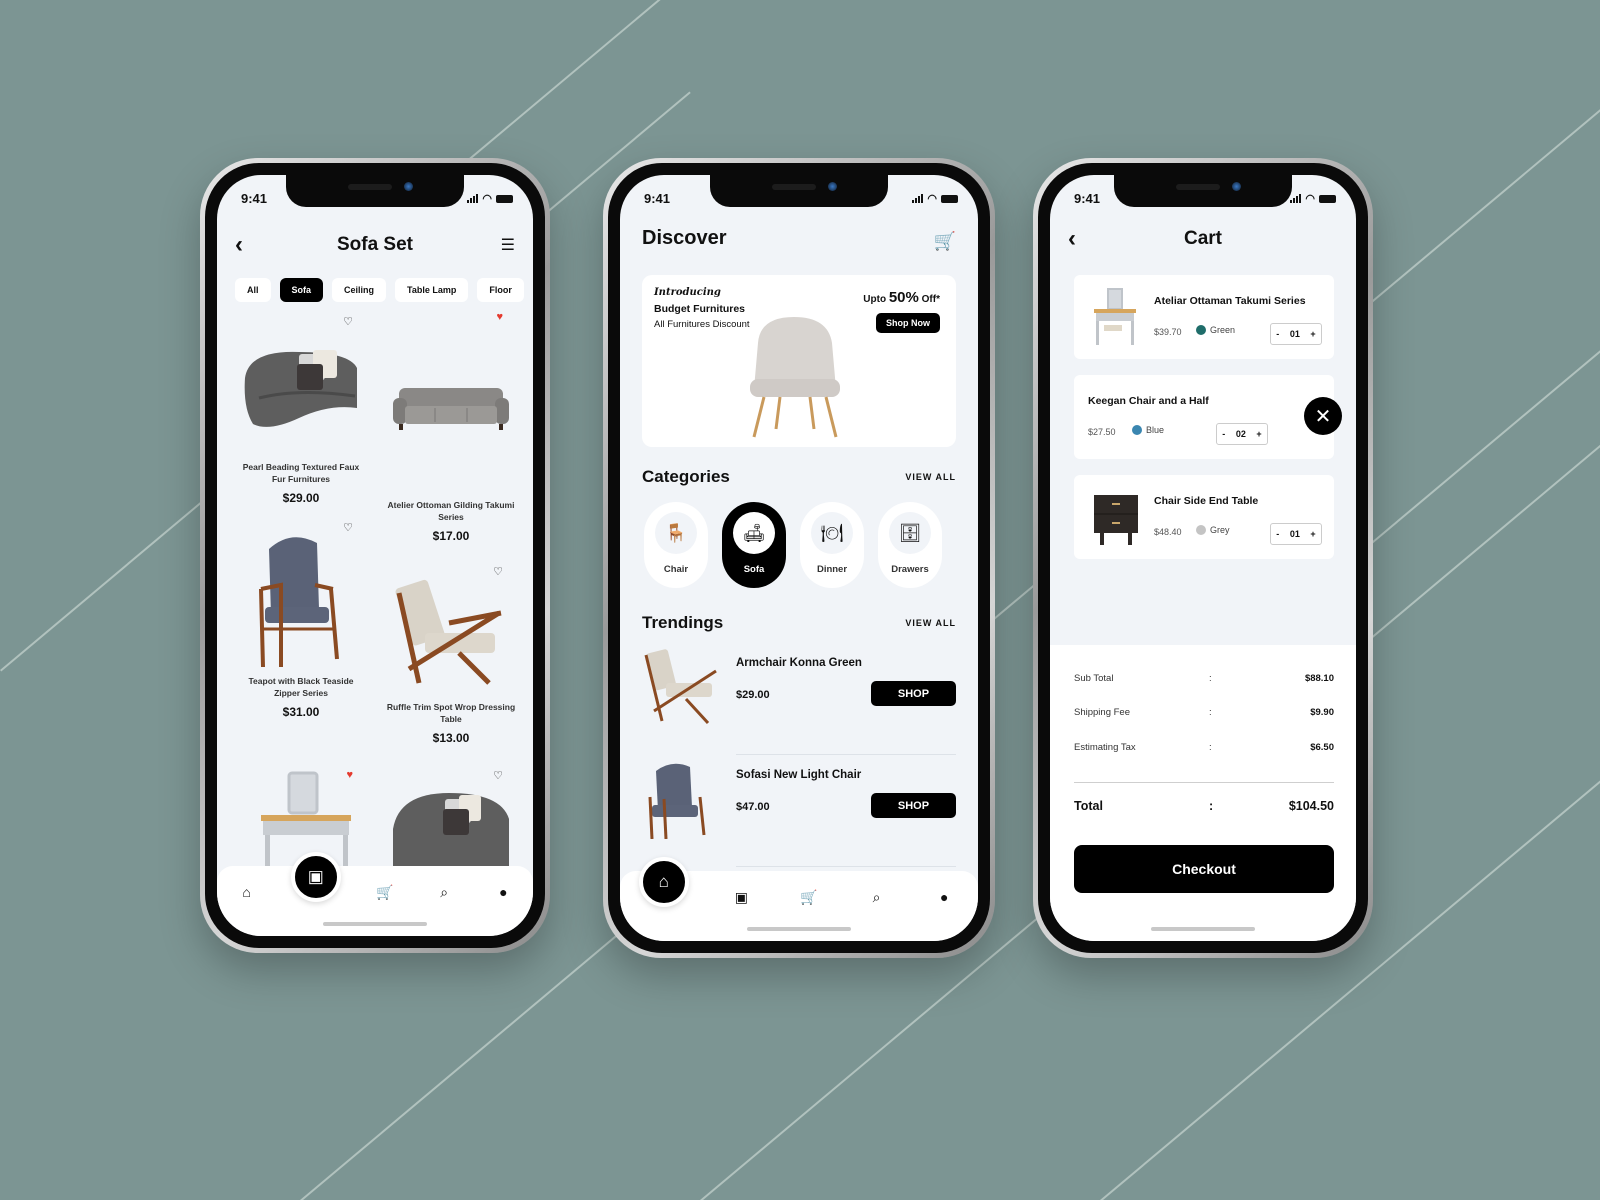 The height and width of the screenshot is (1200, 1600). I want to click on category-chair: 🪑 Chair, so click(676, 545).